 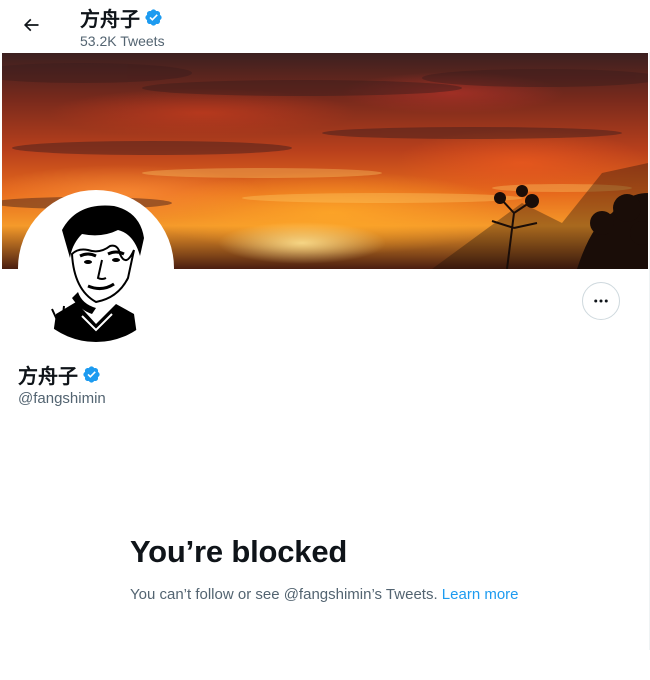 What do you see at coordinates (122, 41) in the screenshot?
I see `tweet-count: 53.2K Tweets` at bounding box center [122, 41].